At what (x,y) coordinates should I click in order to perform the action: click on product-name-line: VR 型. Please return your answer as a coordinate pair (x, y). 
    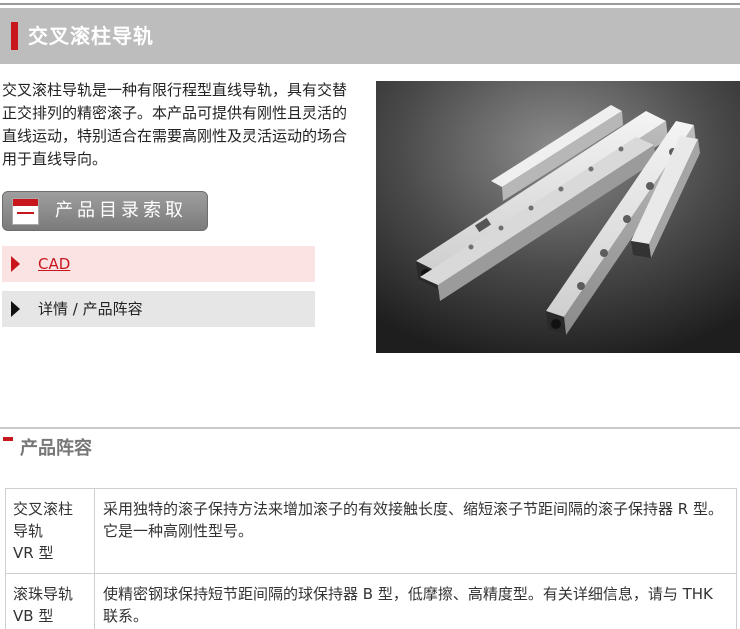
    Looking at the image, I should click on (33, 553).